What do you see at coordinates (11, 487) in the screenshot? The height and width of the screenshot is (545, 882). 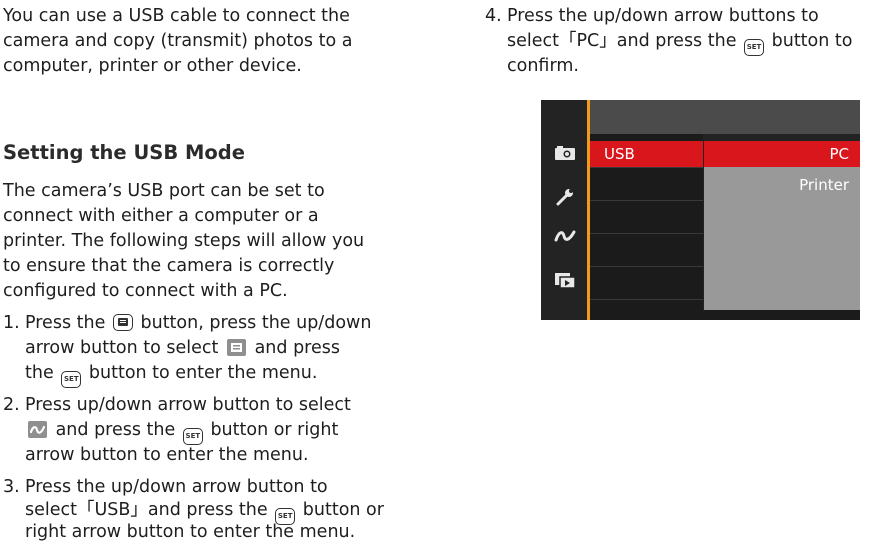 I see `step-number: 3.` at bounding box center [11, 487].